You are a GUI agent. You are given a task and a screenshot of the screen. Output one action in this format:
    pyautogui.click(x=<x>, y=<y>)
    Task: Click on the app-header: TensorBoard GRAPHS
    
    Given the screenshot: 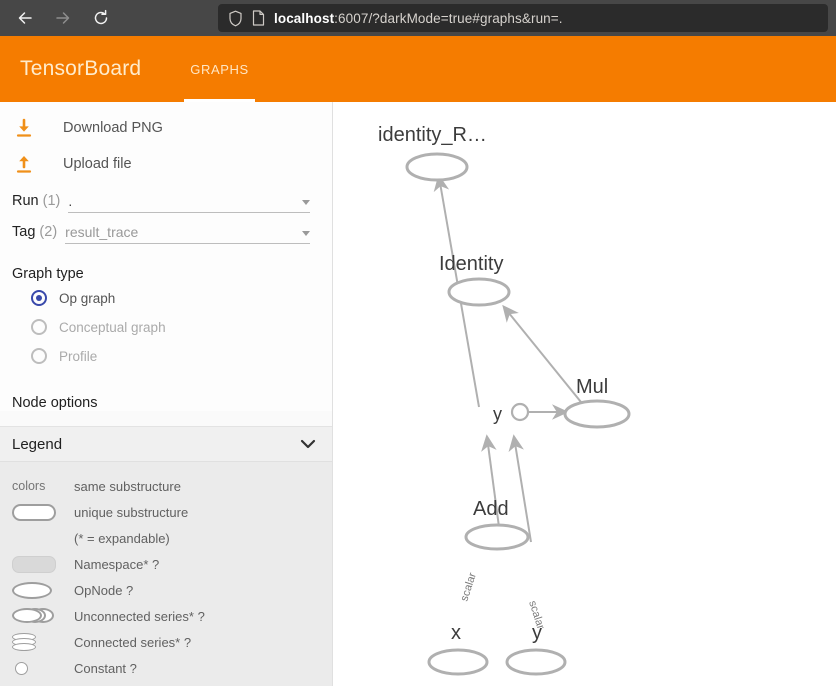 What is the action you would take?
    pyautogui.click(x=418, y=69)
    